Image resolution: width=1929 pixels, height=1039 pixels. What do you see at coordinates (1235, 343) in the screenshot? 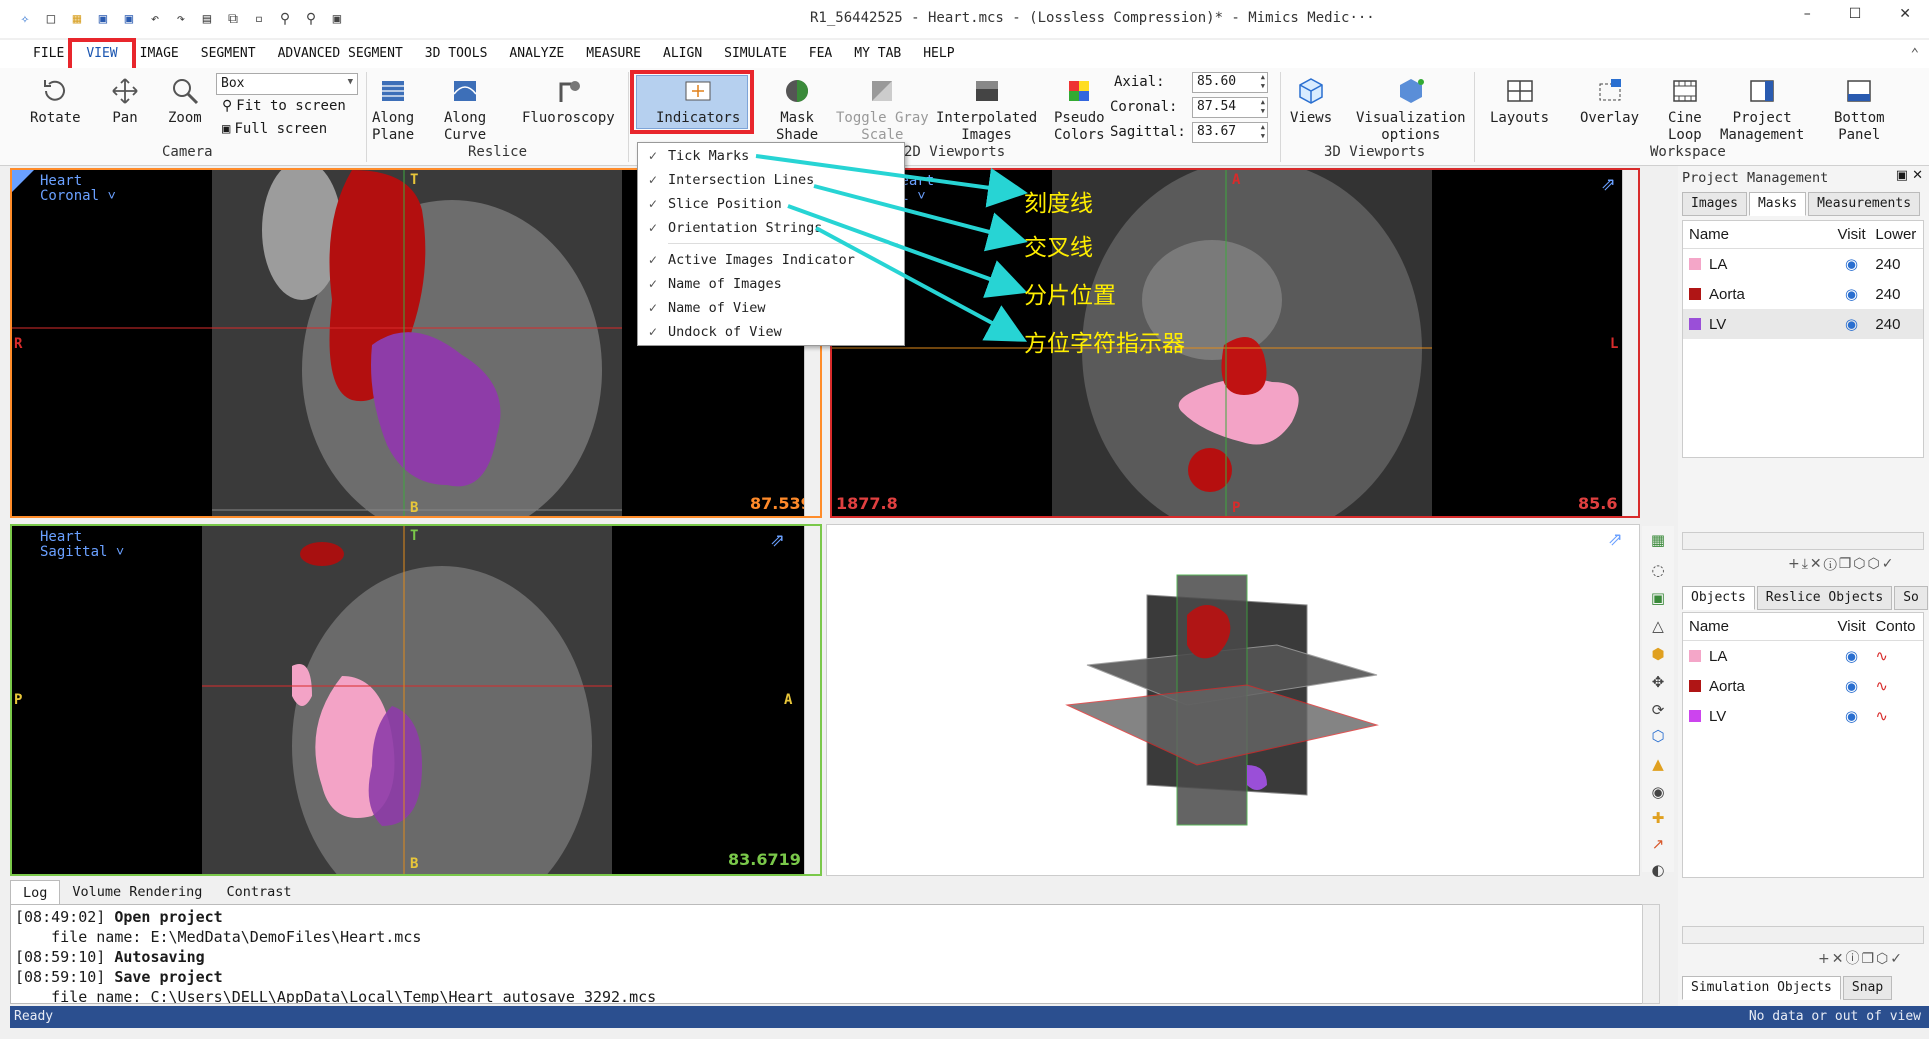
I see `axial-viewport: Heart al ˅ A P L 1877.8 85.6 ⇗` at bounding box center [1235, 343].